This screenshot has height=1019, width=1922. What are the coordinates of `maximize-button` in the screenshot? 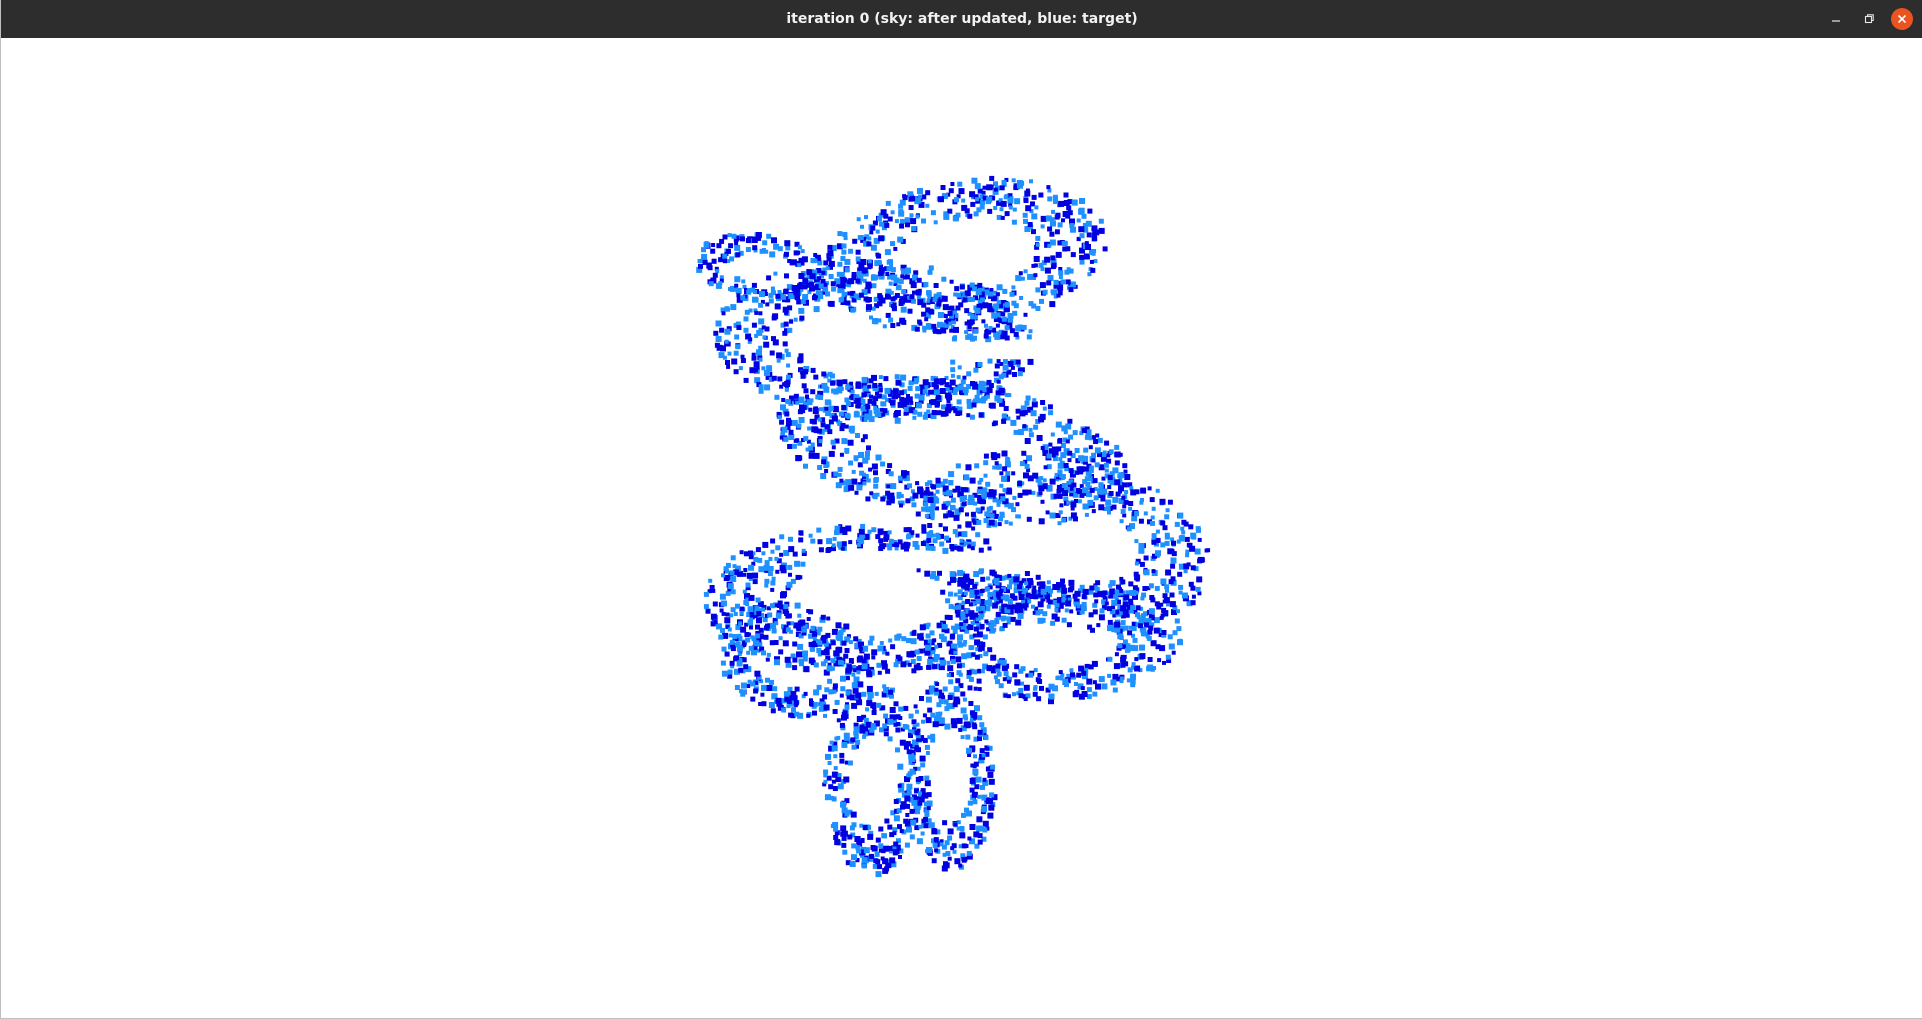 It's located at (1869, 19).